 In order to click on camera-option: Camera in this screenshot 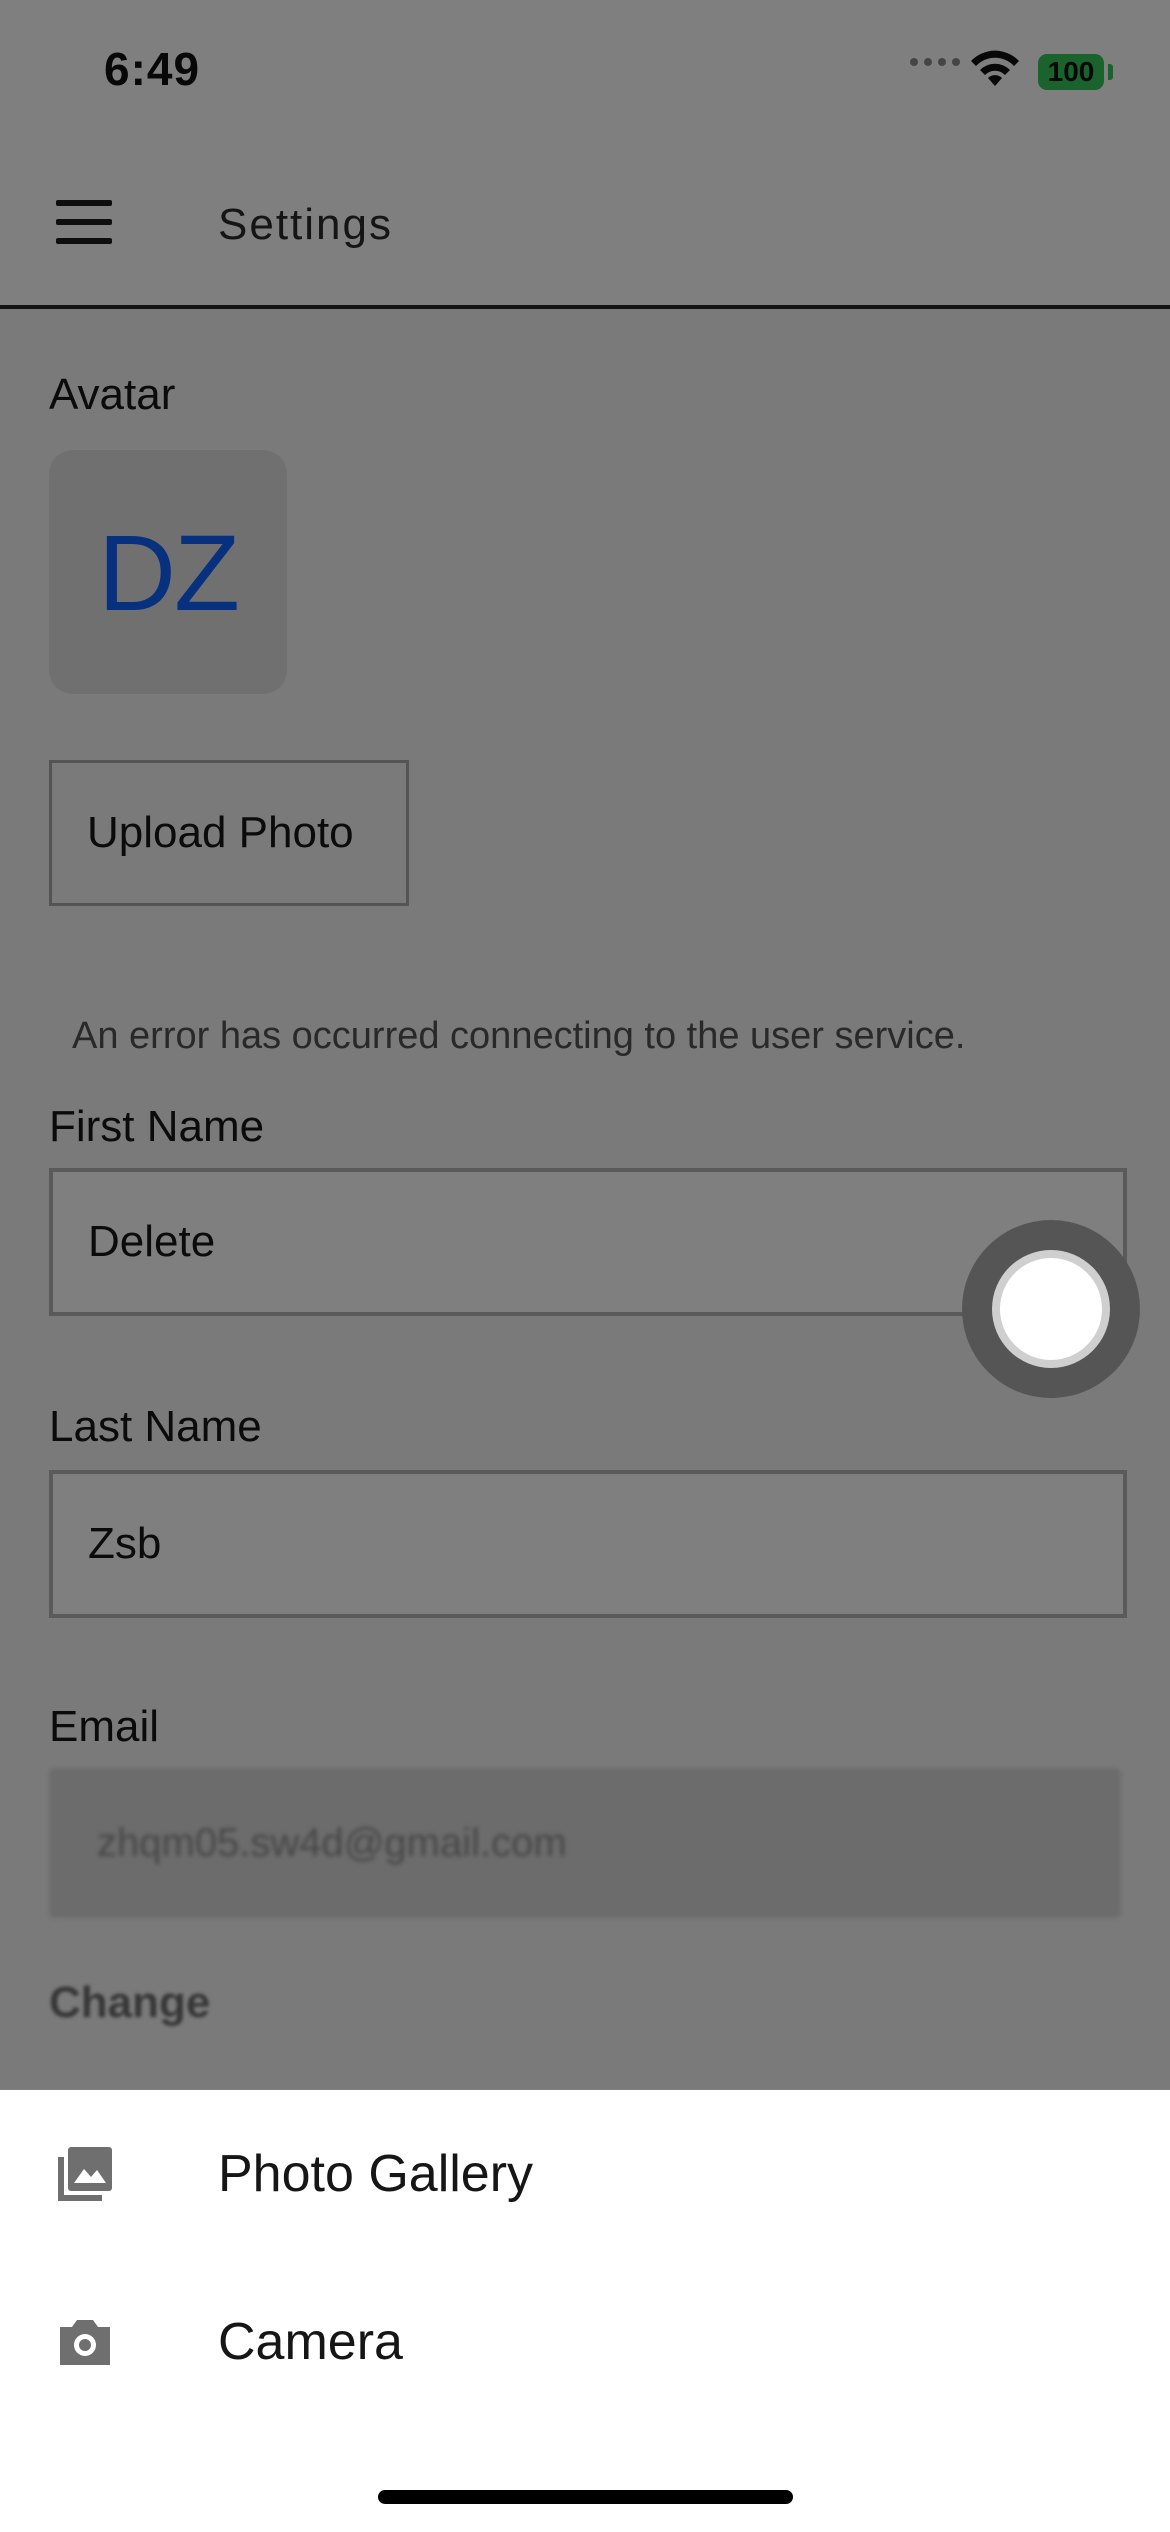, I will do `click(585, 2342)`.